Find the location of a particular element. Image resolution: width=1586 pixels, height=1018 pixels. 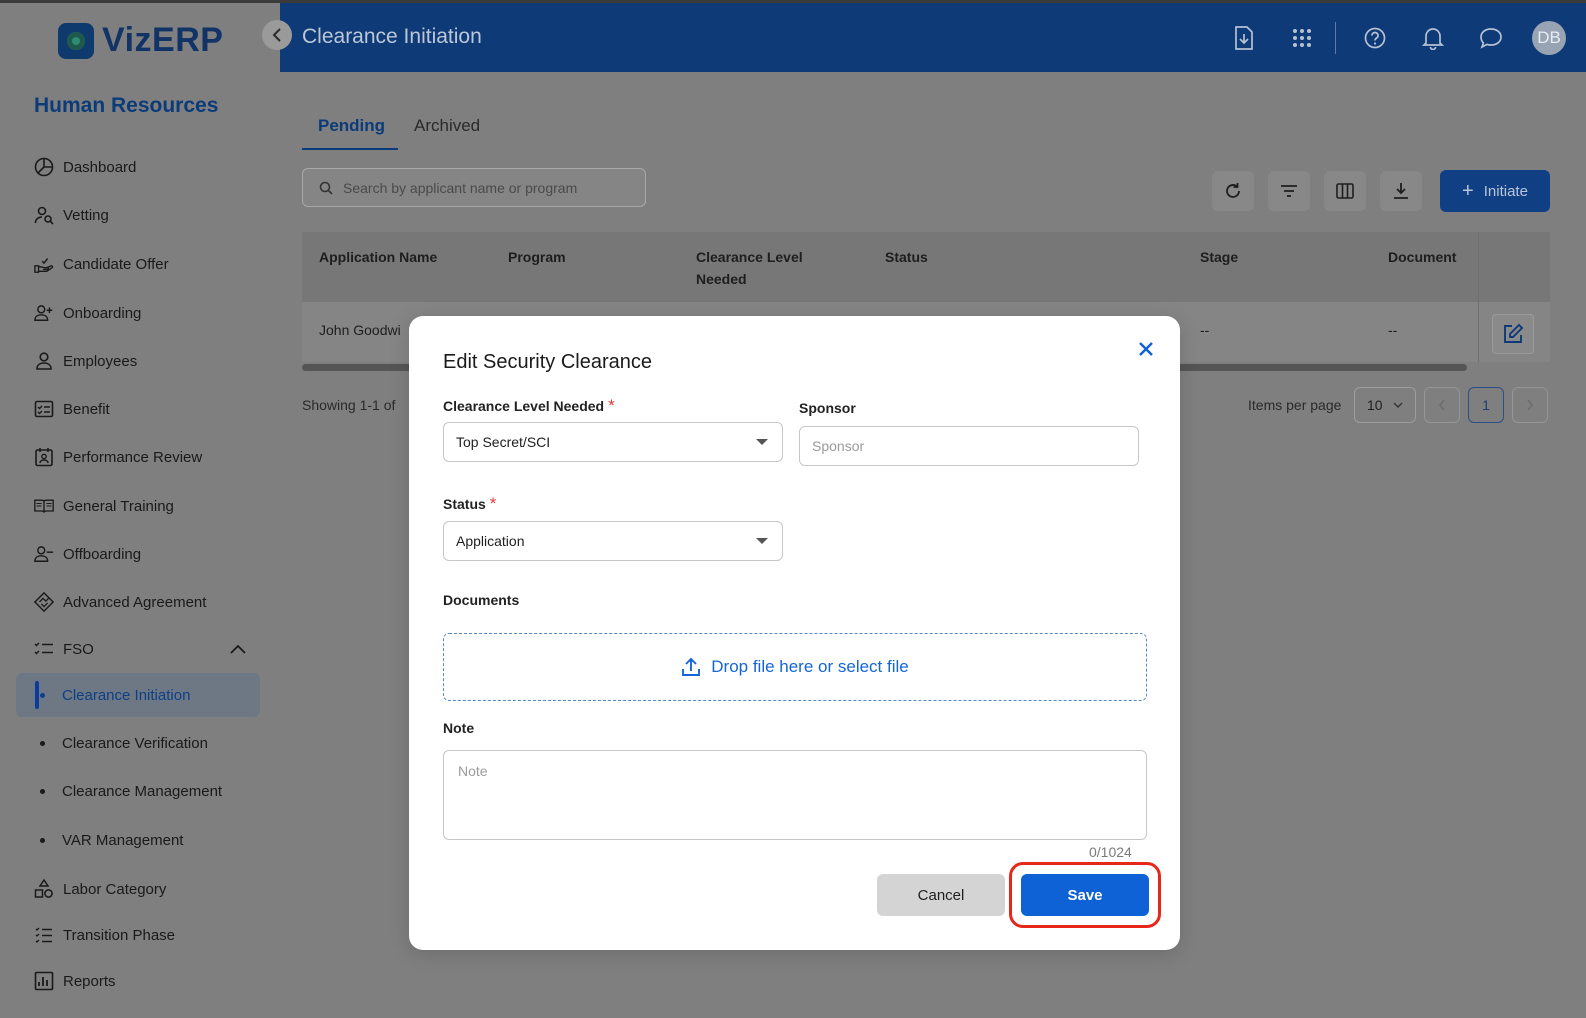

tab-pending: Pending is located at coordinates (351, 126).